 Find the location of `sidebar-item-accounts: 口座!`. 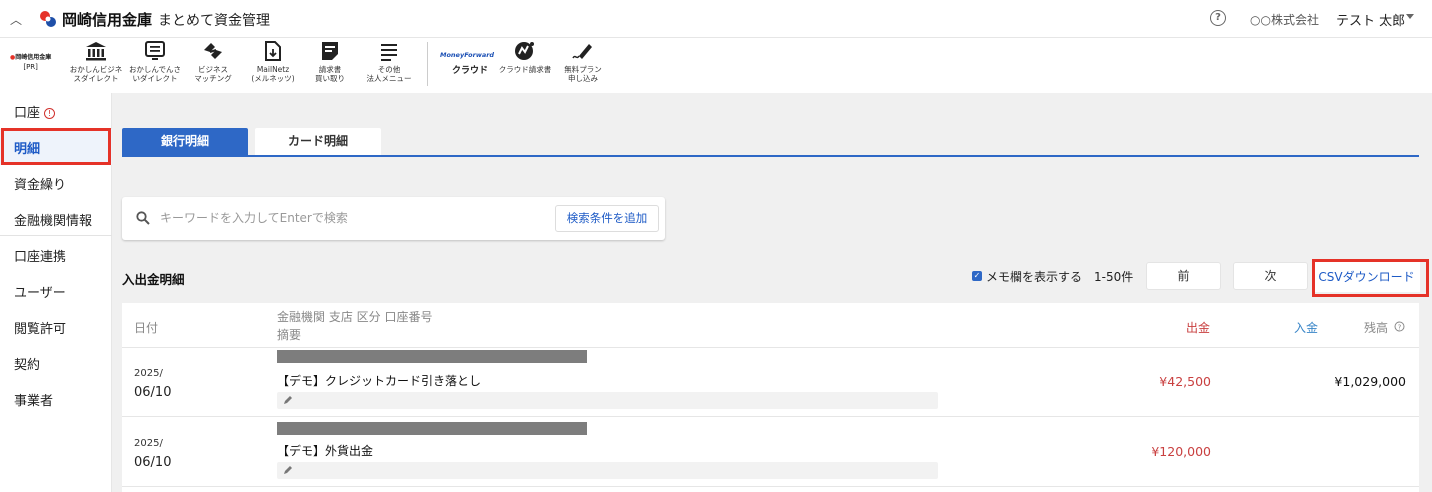

sidebar-item-accounts: 口座! is located at coordinates (56, 111).